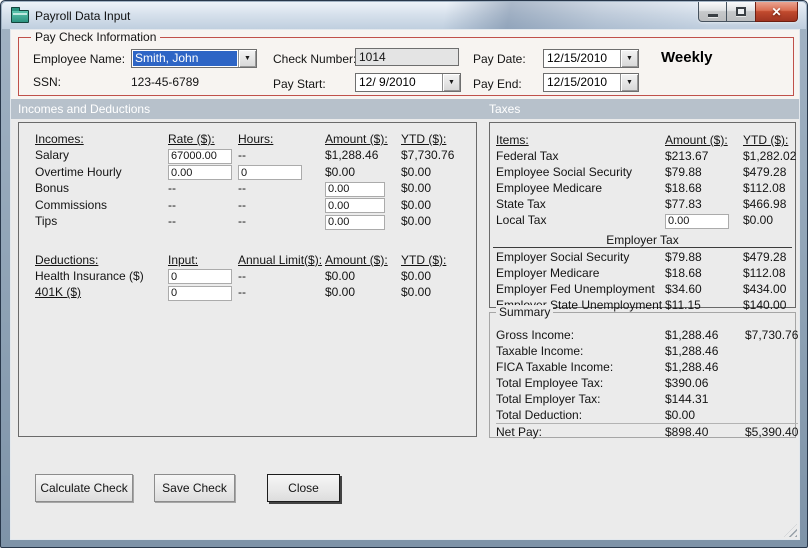 The height and width of the screenshot is (548, 808). What do you see at coordinates (407, 57) in the screenshot?
I see `check-number-input` at bounding box center [407, 57].